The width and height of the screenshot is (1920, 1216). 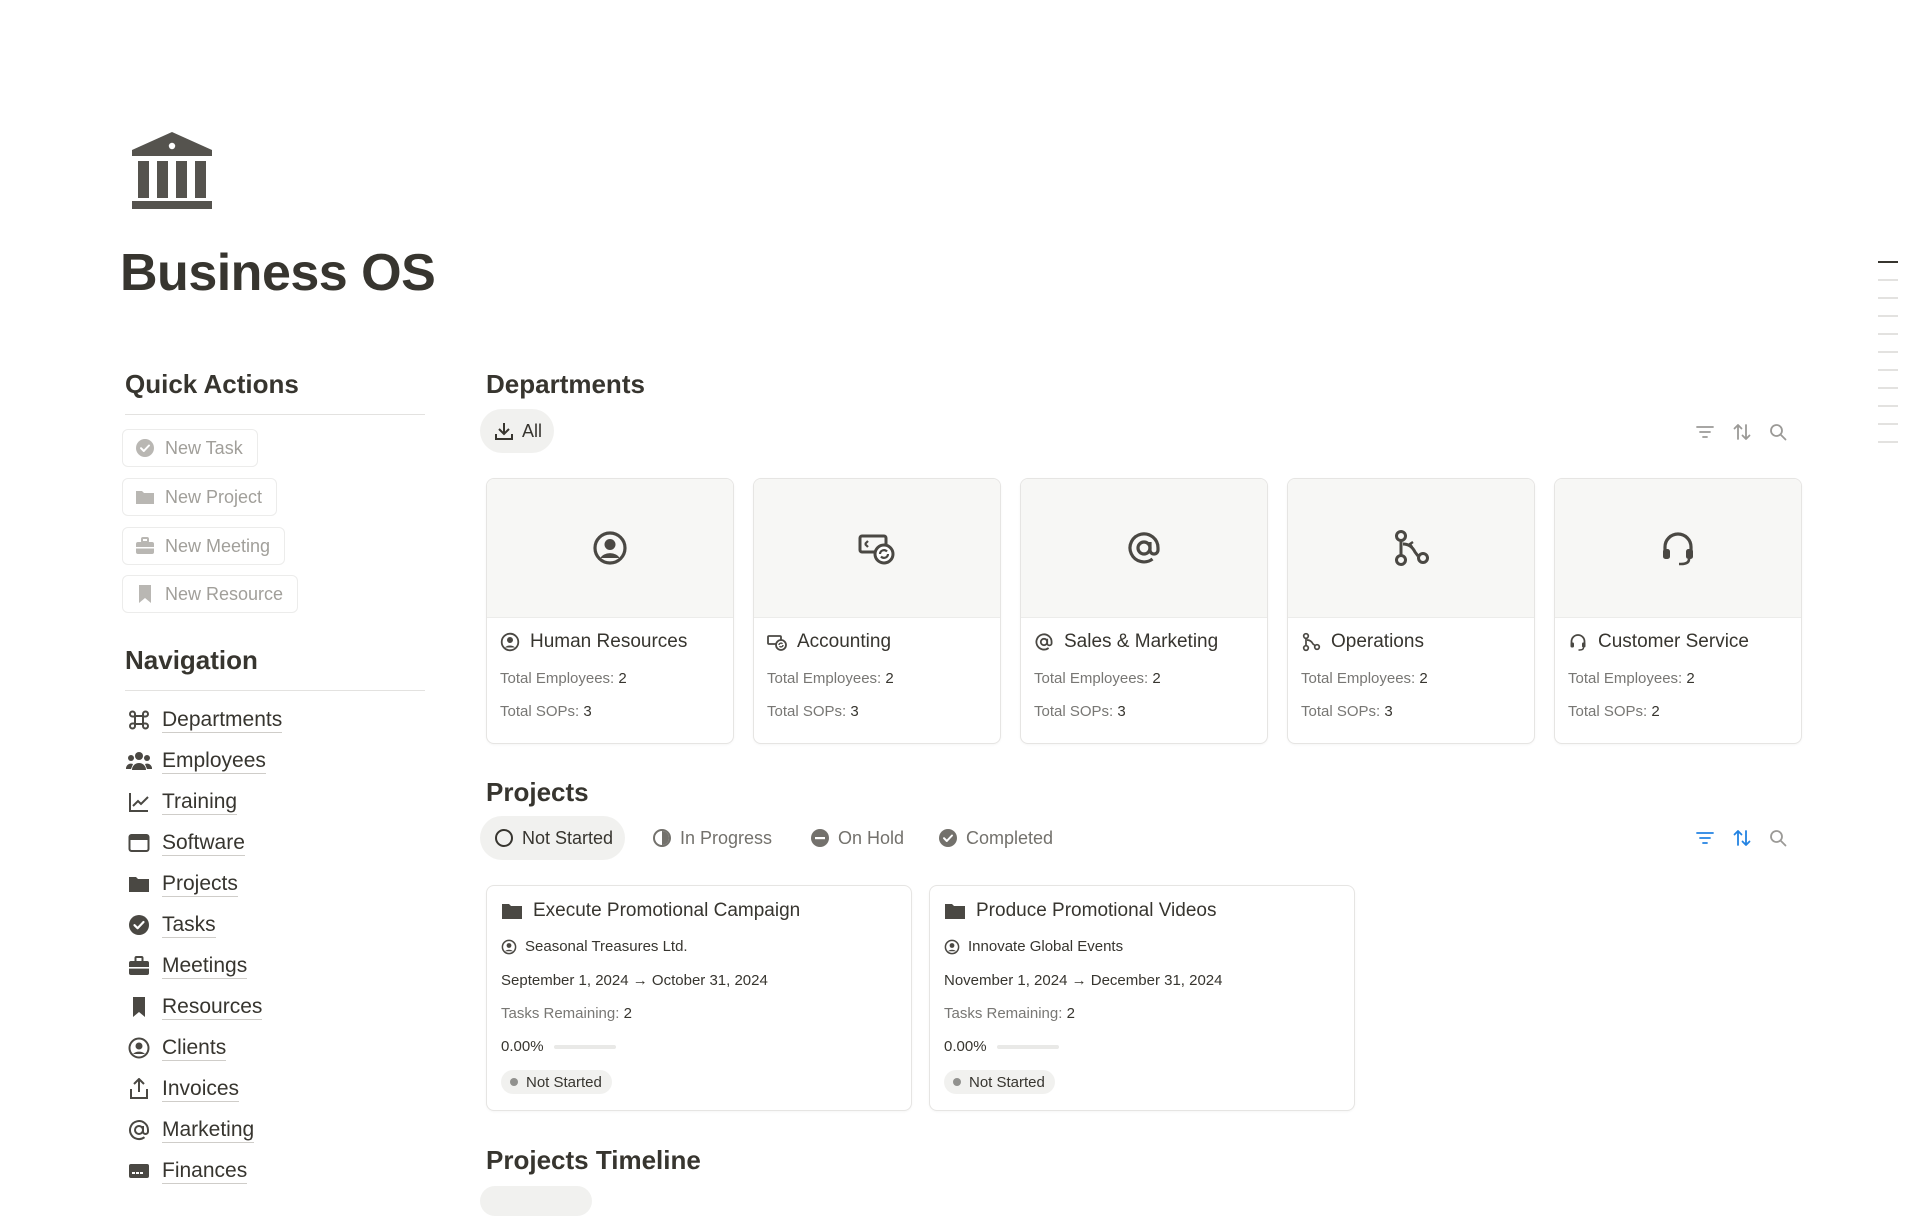 I want to click on outline-marker-active, so click(x=1888, y=262).